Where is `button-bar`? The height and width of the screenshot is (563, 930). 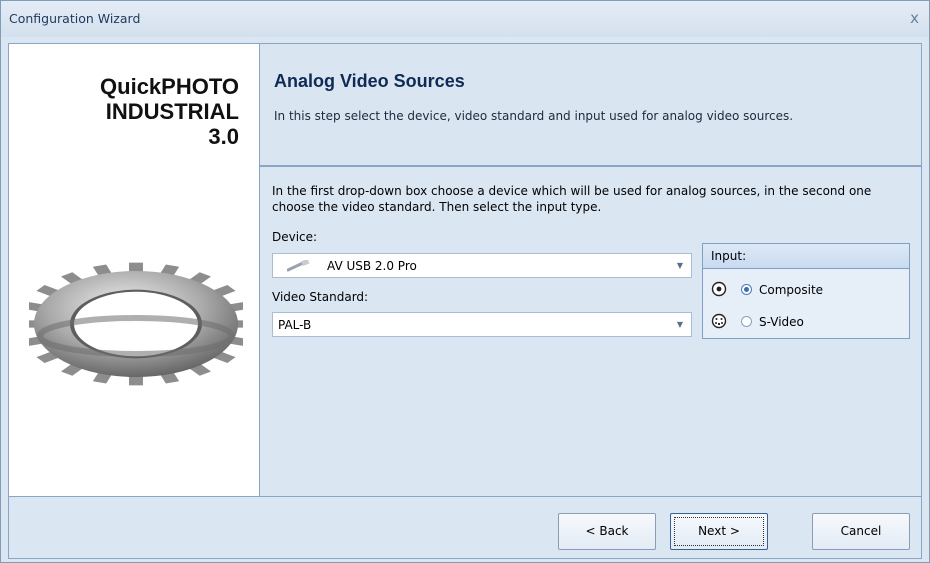
button-bar is located at coordinates (465, 528).